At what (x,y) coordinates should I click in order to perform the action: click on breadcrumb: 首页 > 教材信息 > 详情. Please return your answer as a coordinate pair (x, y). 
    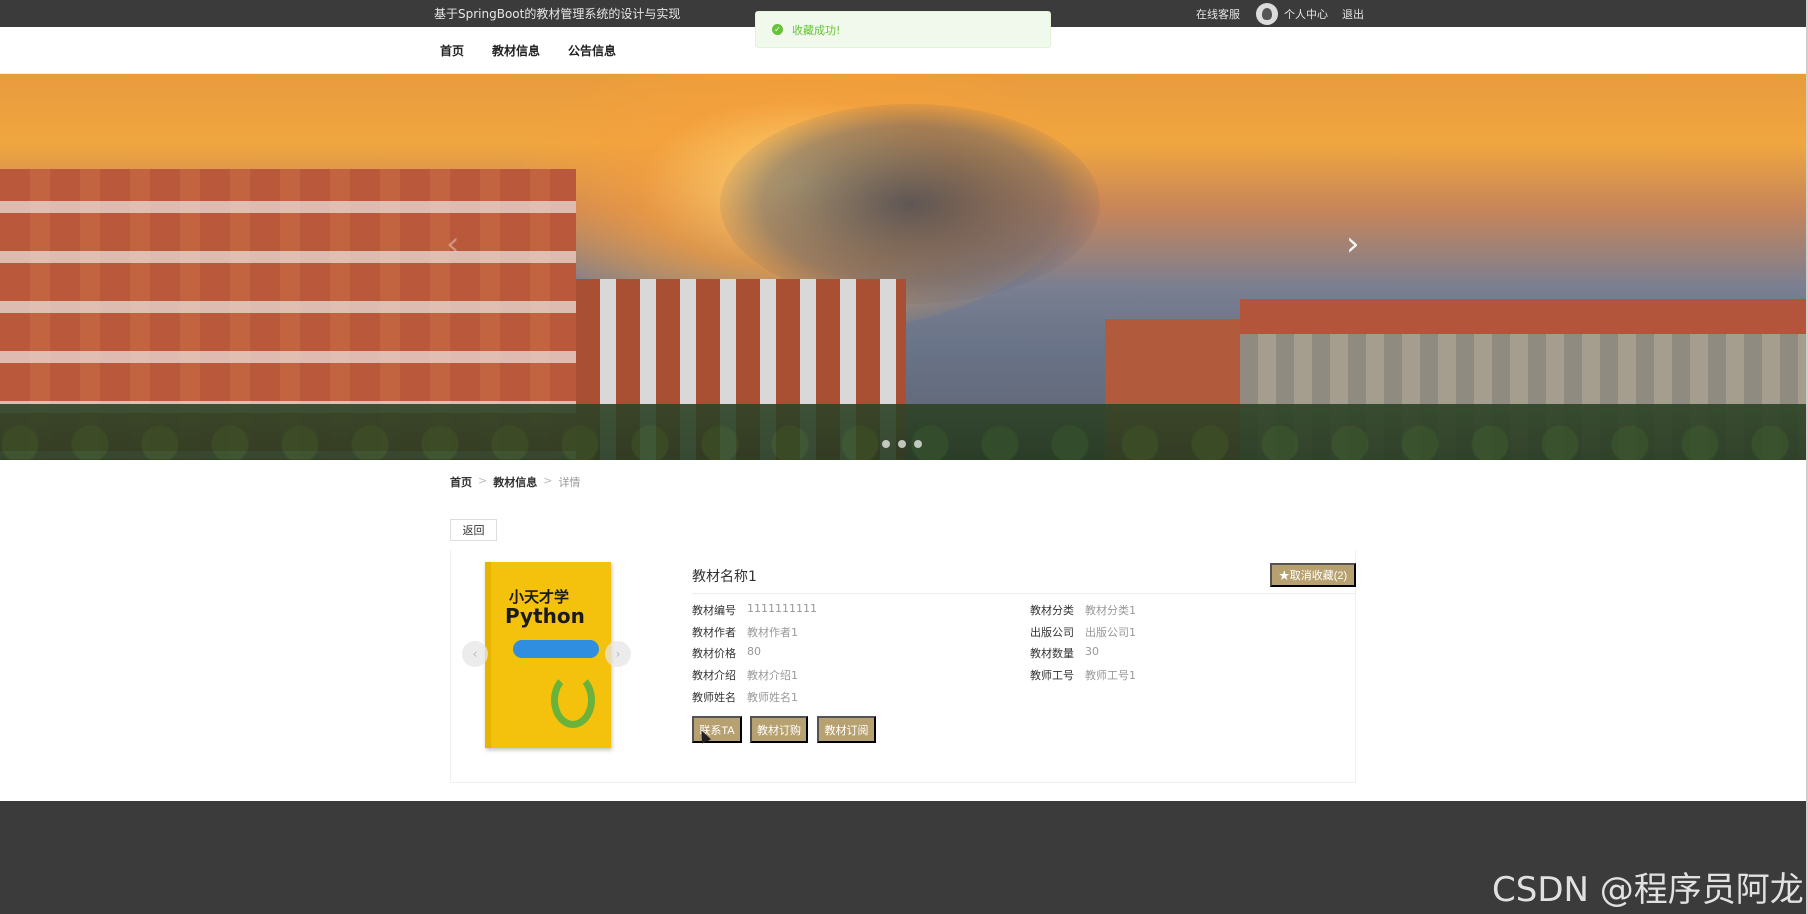
    Looking at the image, I should click on (515, 482).